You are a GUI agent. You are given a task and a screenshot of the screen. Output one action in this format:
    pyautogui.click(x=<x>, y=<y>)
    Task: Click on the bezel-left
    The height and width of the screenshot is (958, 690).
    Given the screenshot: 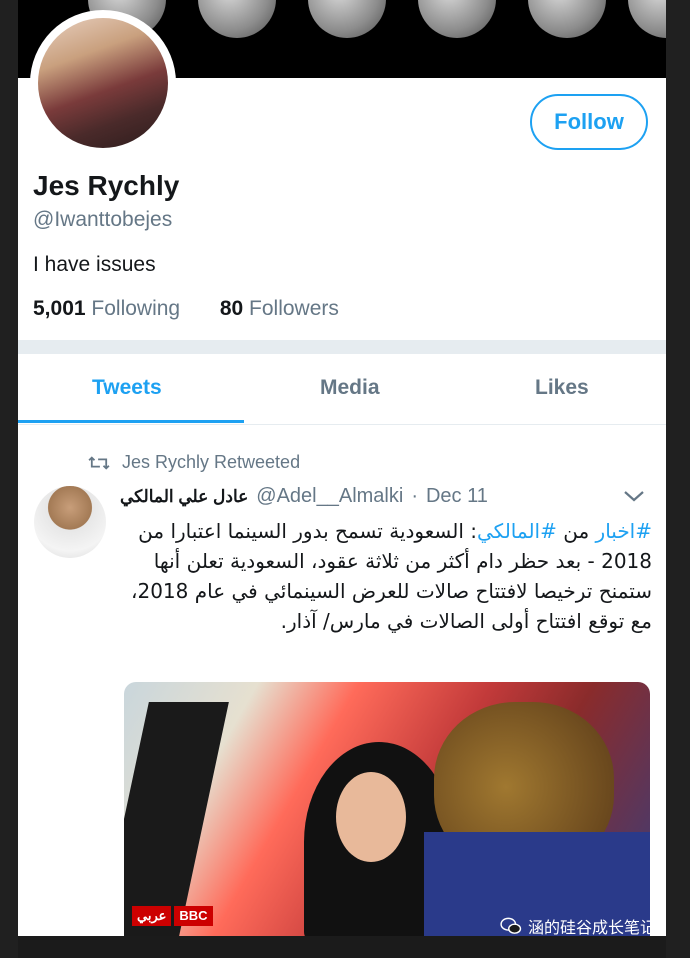 What is the action you would take?
    pyautogui.click(x=9, y=479)
    